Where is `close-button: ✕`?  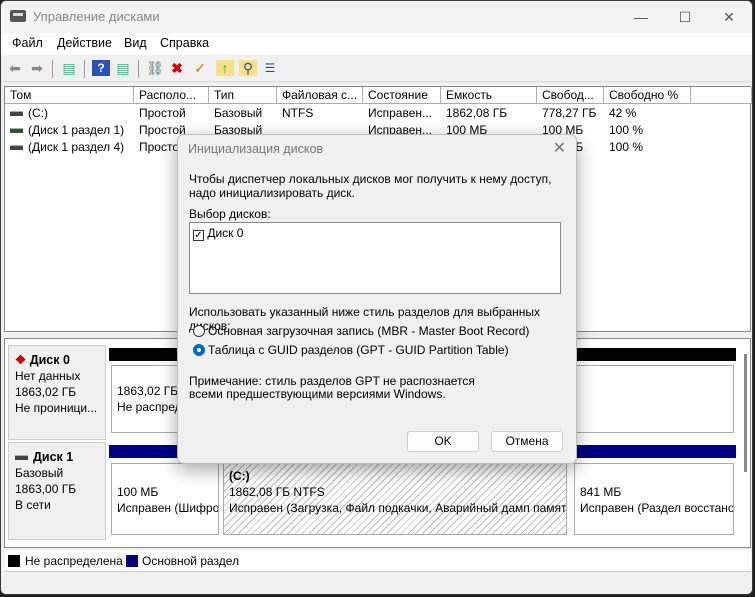 close-button: ✕ is located at coordinates (729, 17).